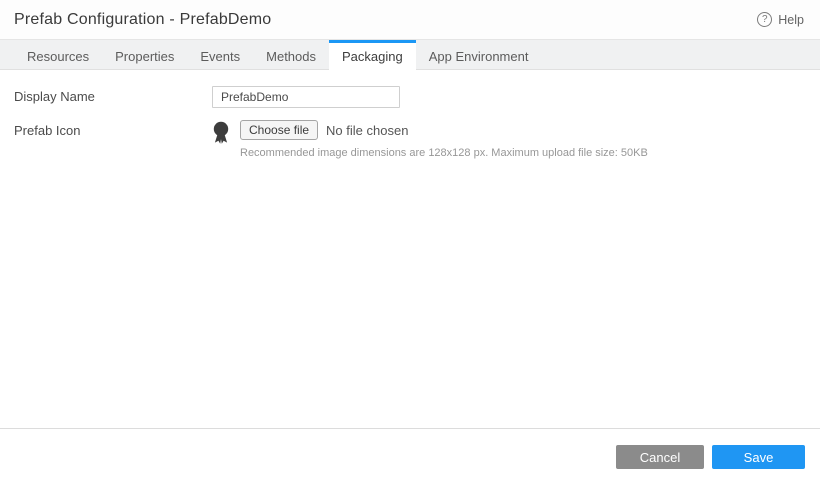  What do you see at coordinates (367, 130) in the screenshot?
I see `no-file-chosen-text: No file chosen` at bounding box center [367, 130].